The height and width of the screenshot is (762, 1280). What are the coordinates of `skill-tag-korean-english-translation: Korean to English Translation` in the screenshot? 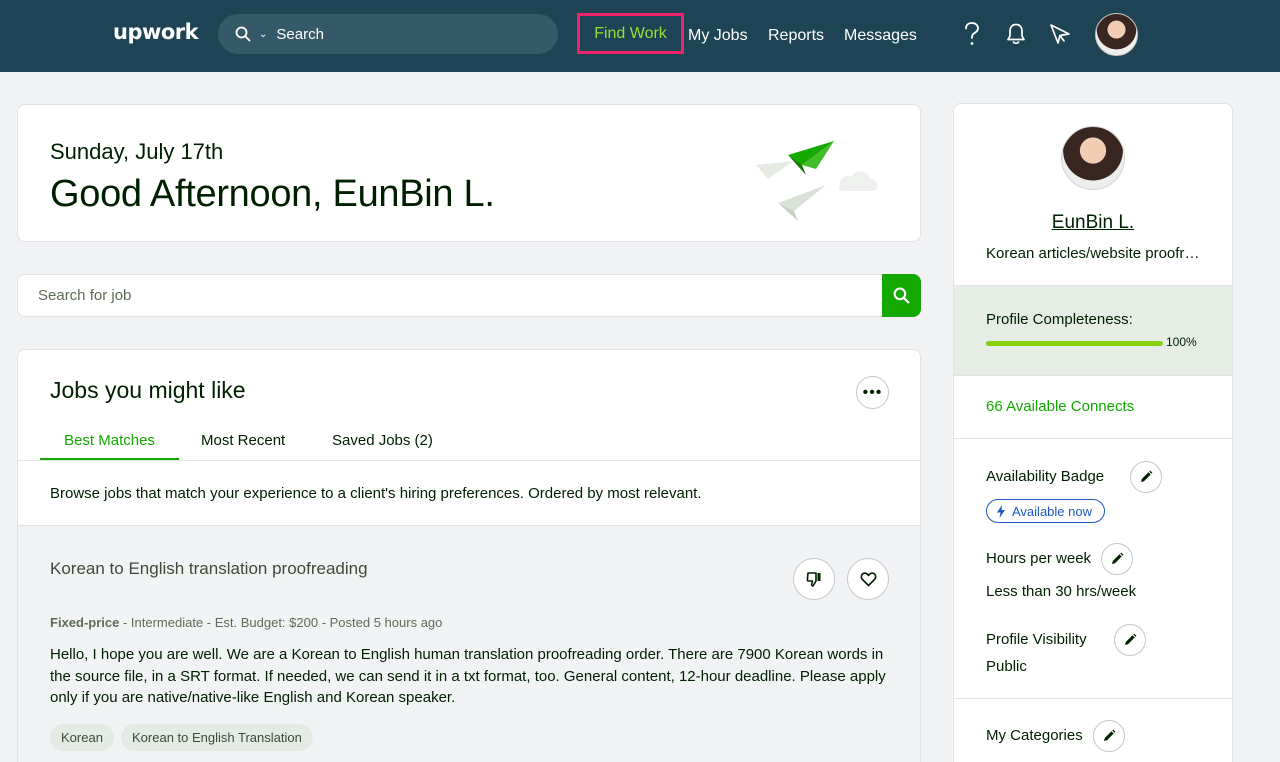 It's located at (217, 737).